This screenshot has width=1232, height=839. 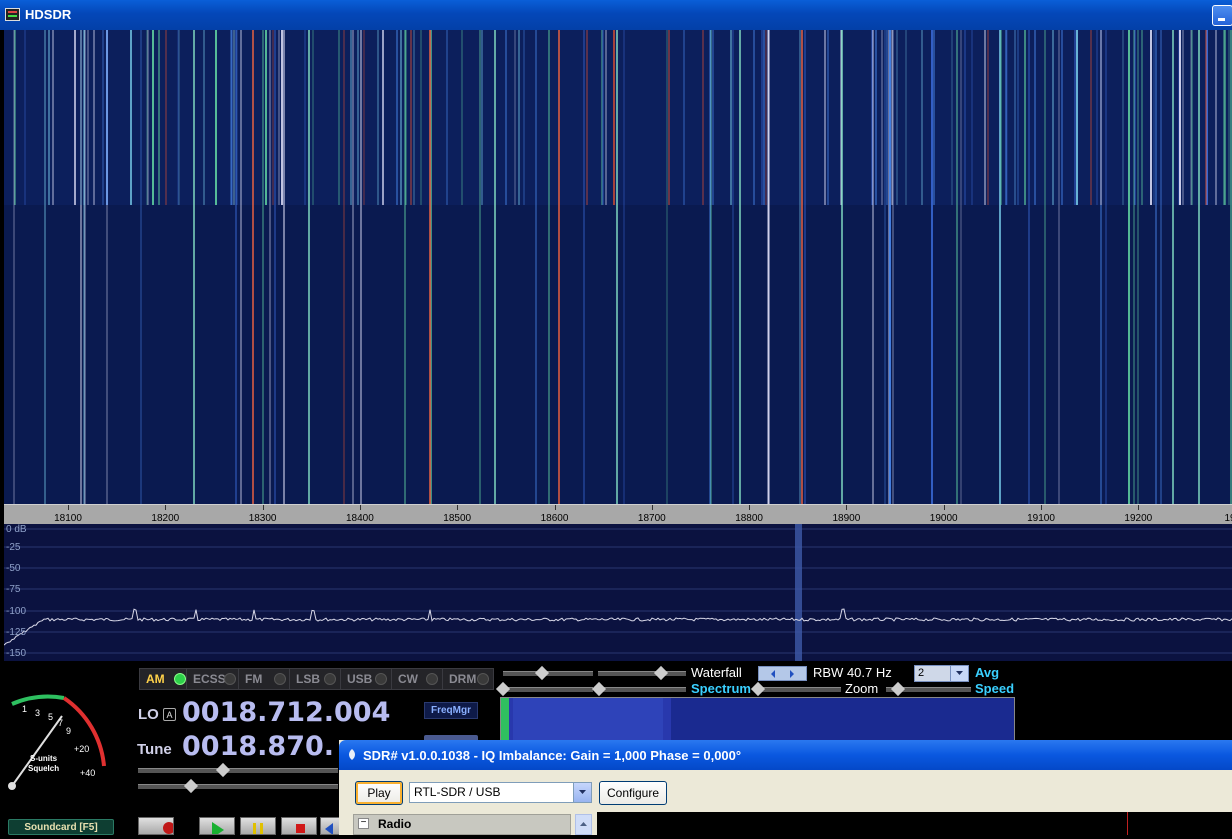 I want to click on rbw-value: RBW 40.7 Hz, so click(x=852, y=672).